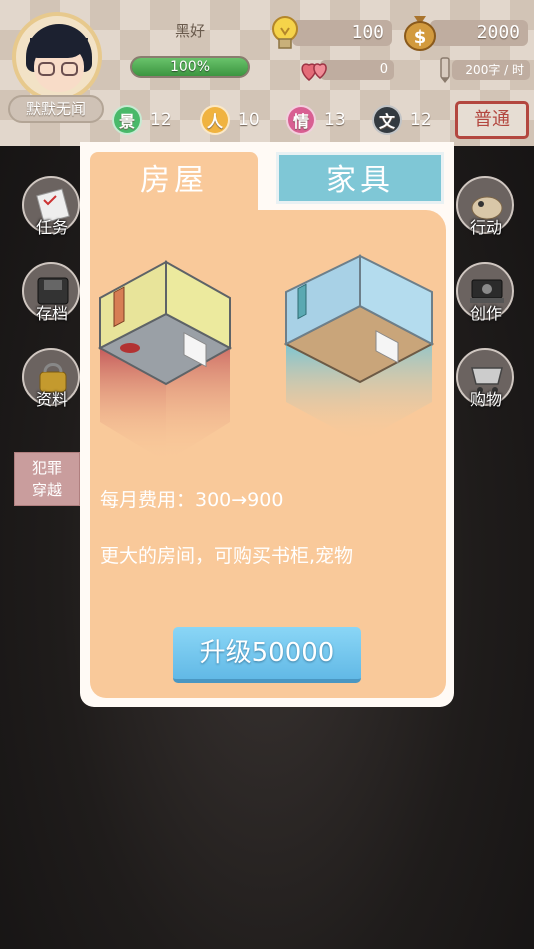  What do you see at coordinates (445, 72) in the screenshot?
I see `pen-icon` at bounding box center [445, 72].